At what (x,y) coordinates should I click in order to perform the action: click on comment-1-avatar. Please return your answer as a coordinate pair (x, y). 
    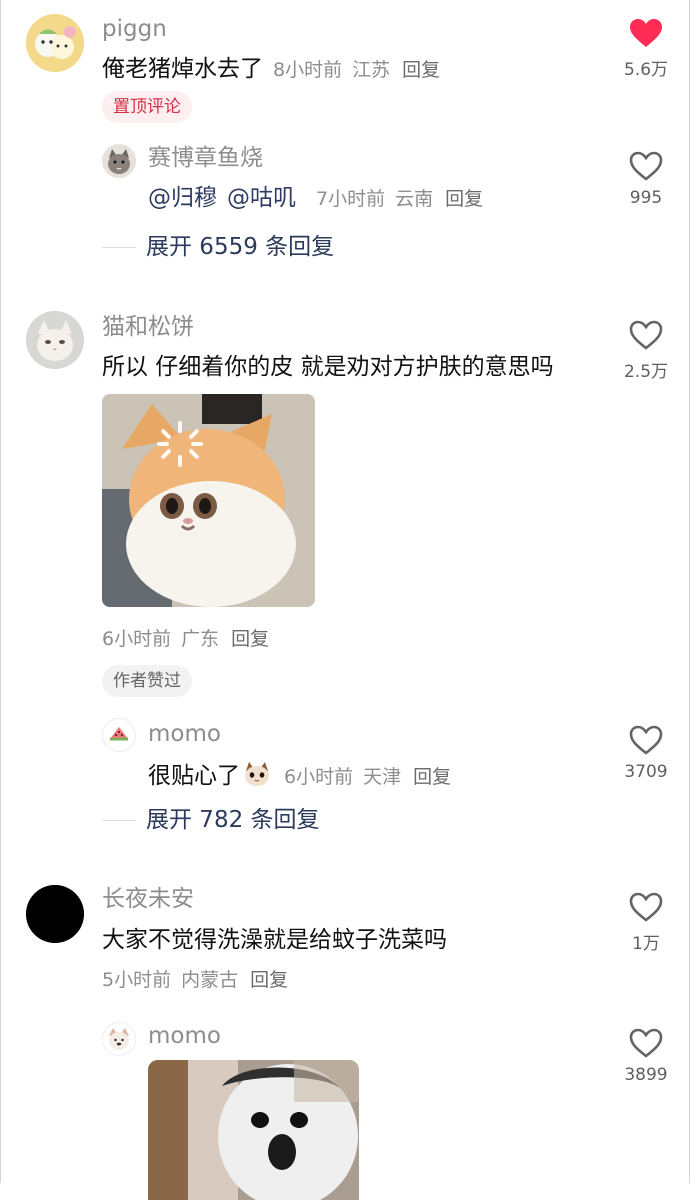
    Looking at the image, I should click on (55, 43).